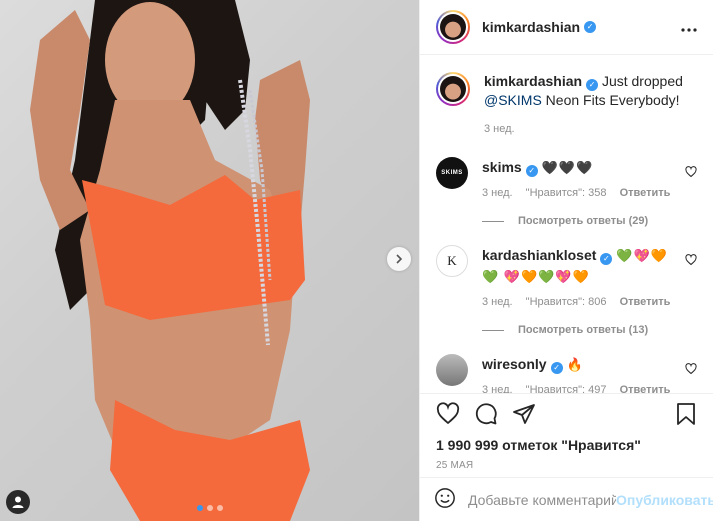  I want to click on comment-text: 🖤🖤🖤, so click(567, 167).